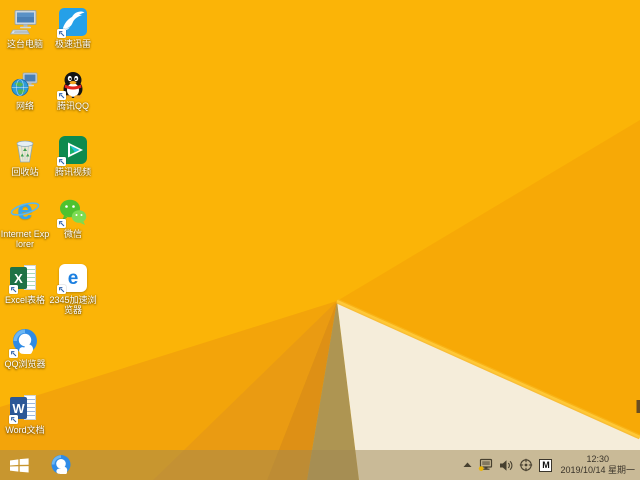 The image size is (640, 480). Describe the element at coordinates (25, 150) in the screenshot. I see `recycle-bin-icon` at that location.